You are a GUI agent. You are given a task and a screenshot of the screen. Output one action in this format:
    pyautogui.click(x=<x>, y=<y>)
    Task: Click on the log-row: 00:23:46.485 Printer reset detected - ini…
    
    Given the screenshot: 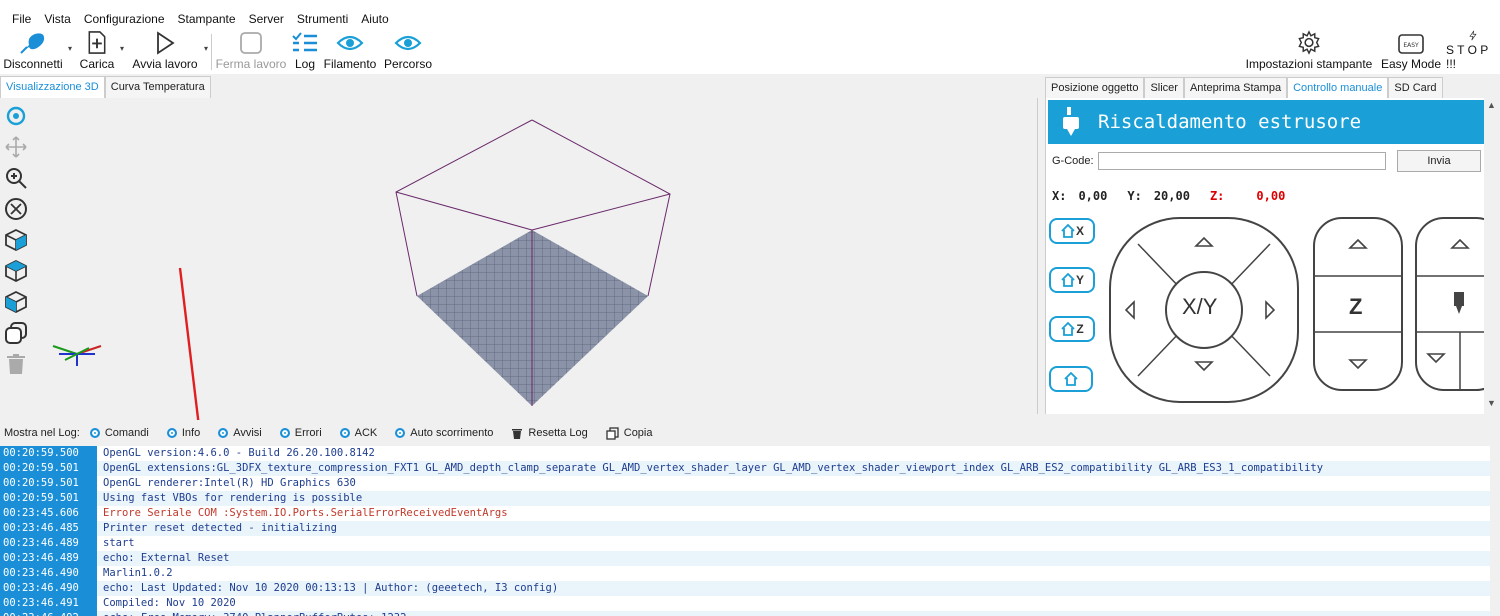 What is the action you would take?
    pyautogui.click(x=745, y=528)
    